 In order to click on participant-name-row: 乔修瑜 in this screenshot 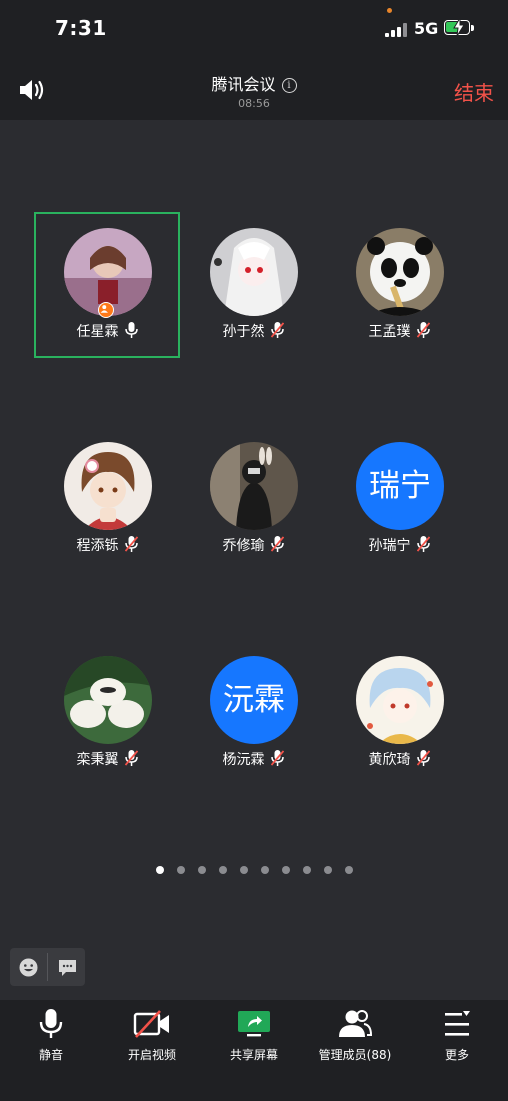, I will do `click(253, 545)`.